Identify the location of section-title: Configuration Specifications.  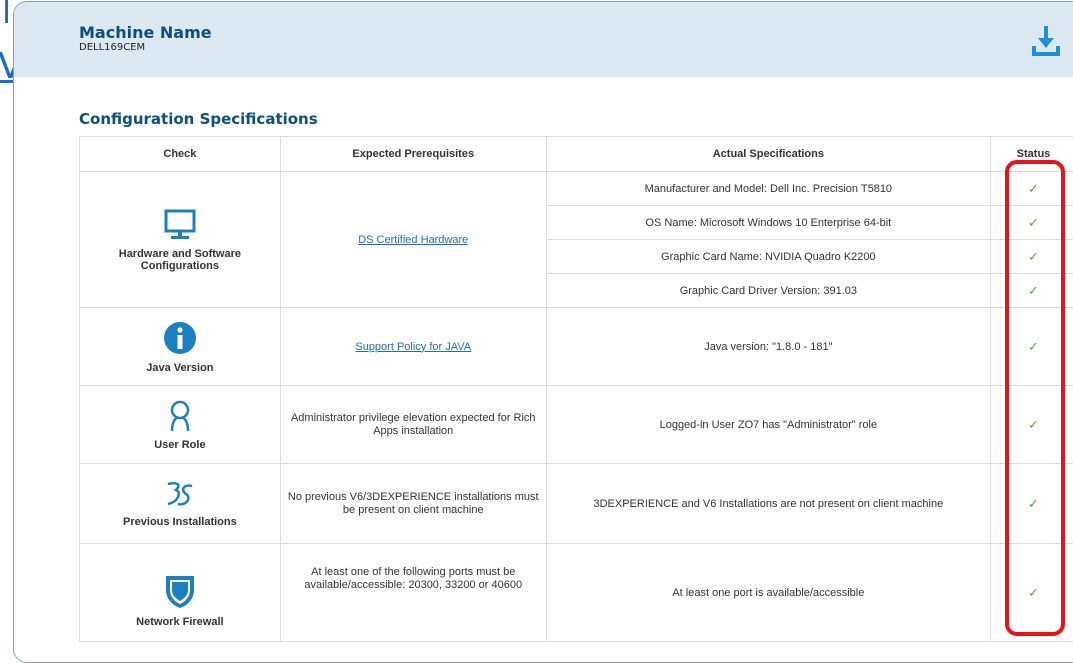
(198, 119).